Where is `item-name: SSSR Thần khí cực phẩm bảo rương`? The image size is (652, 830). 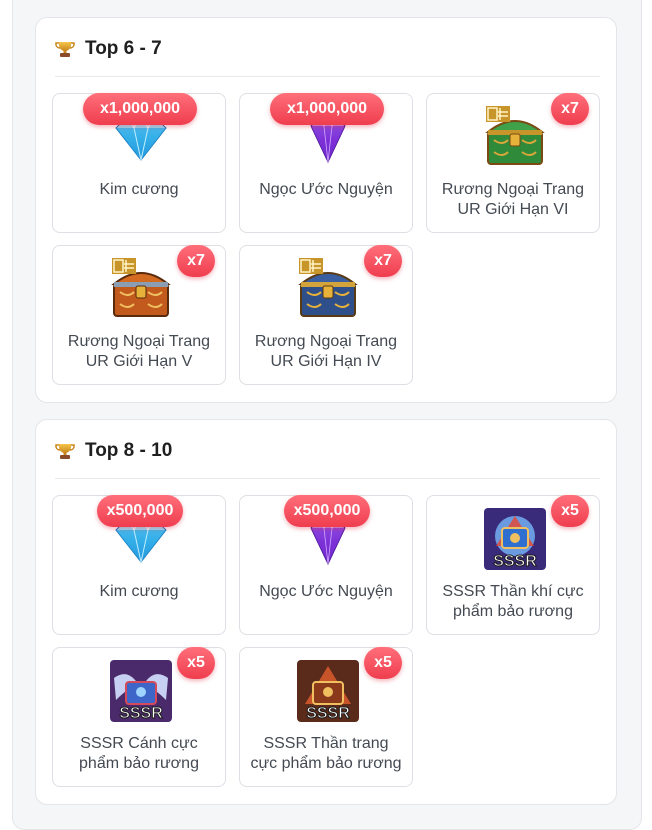 item-name: SSSR Thần khí cực phẩm bảo rương is located at coordinates (513, 601).